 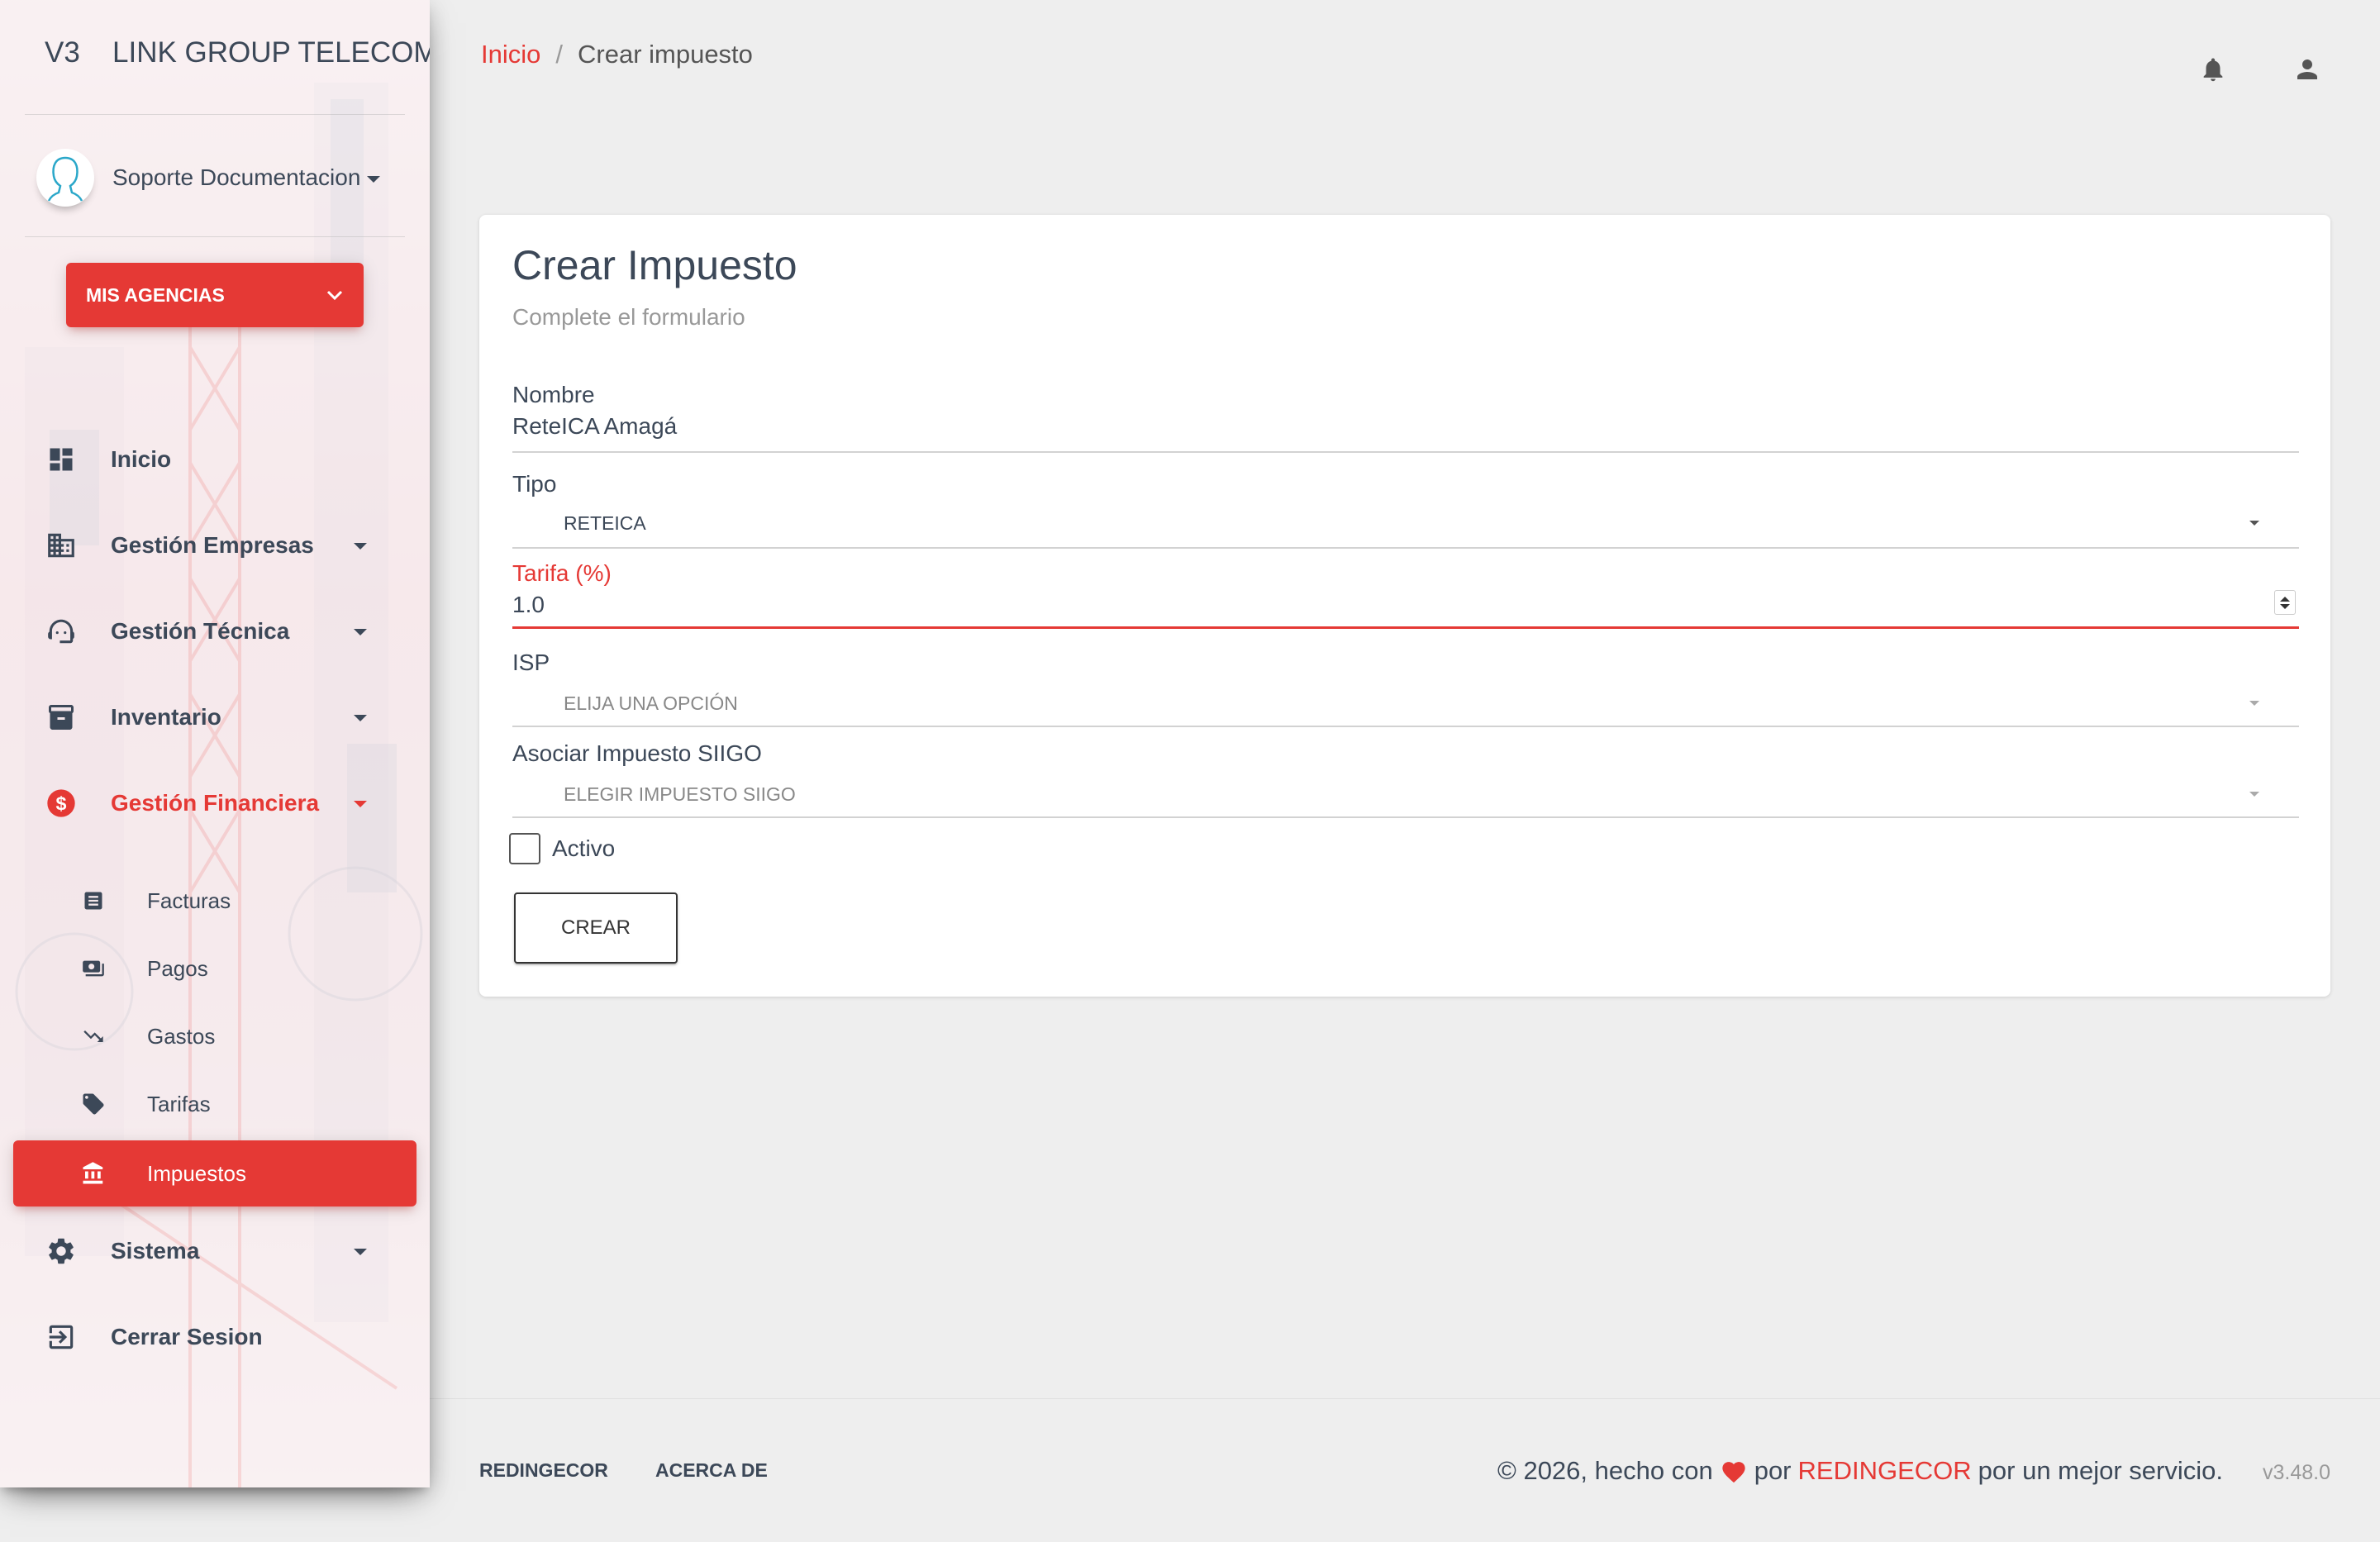 What do you see at coordinates (236, 1036) in the screenshot?
I see `subnav-gastos: Gastos` at bounding box center [236, 1036].